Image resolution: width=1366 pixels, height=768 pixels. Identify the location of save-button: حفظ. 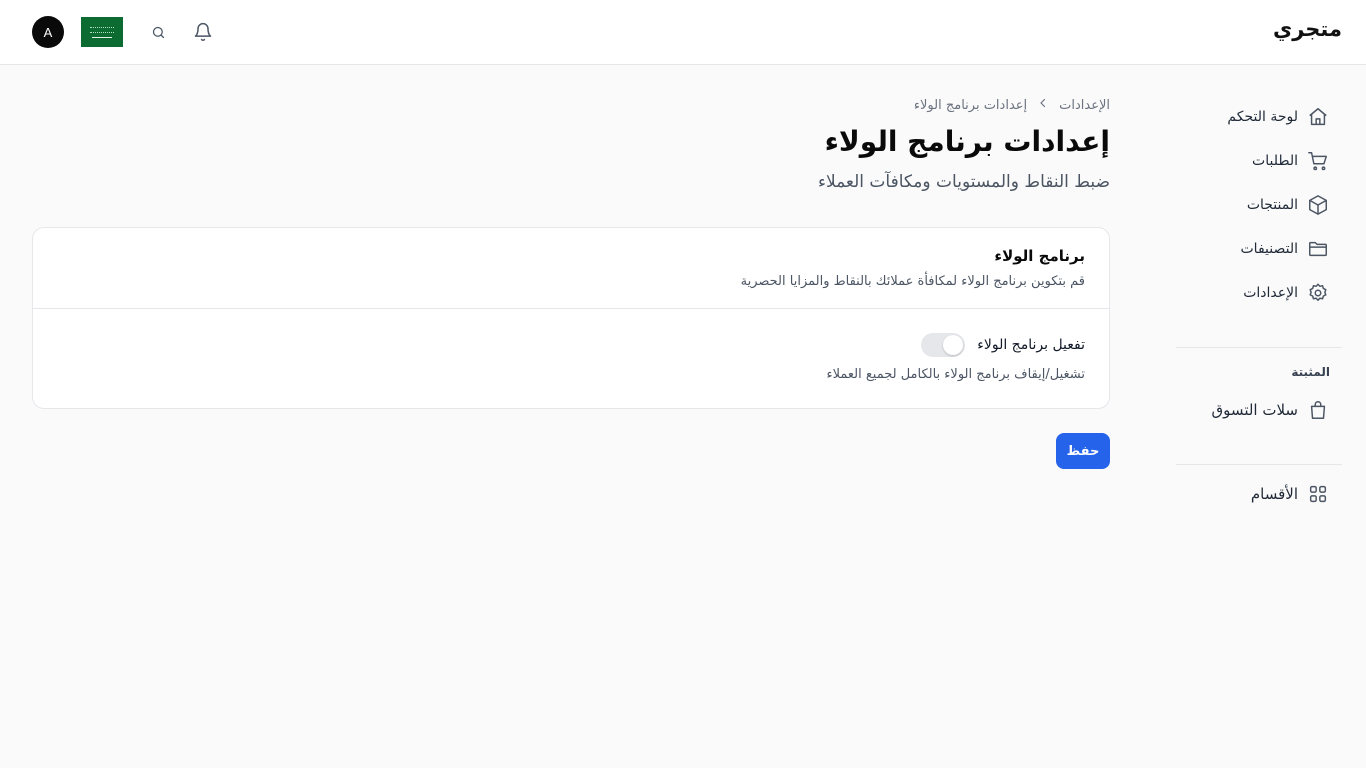
(1083, 451).